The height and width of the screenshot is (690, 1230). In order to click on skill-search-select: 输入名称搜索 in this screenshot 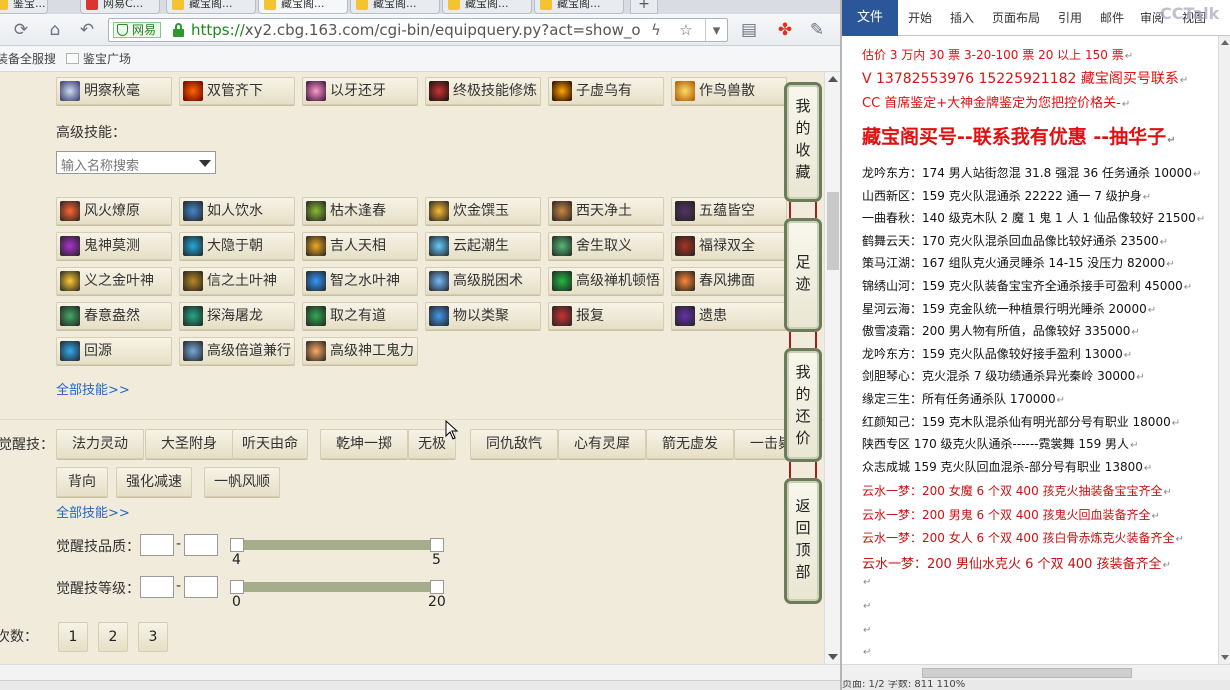, I will do `click(136, 162)`.